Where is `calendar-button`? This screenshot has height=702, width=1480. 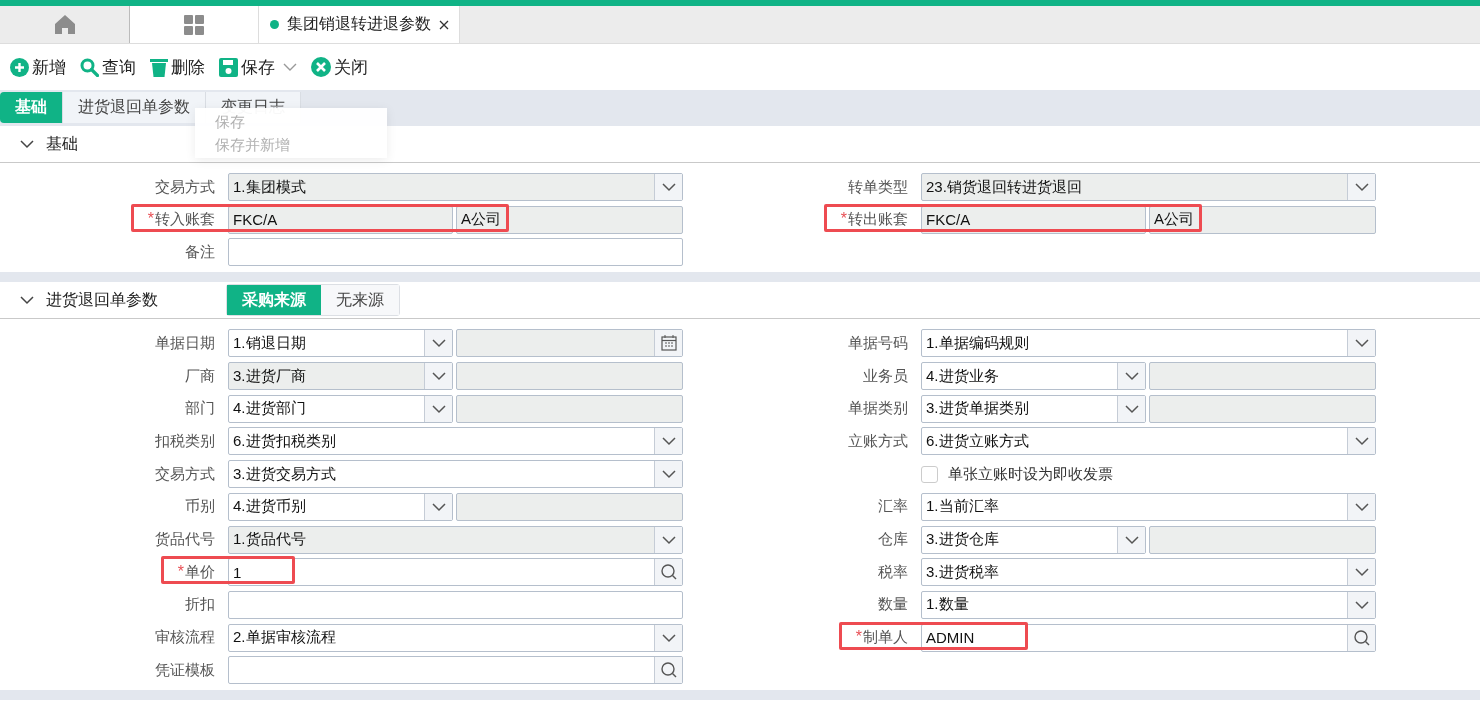
calendar-button is located at coordinates (668, 343).